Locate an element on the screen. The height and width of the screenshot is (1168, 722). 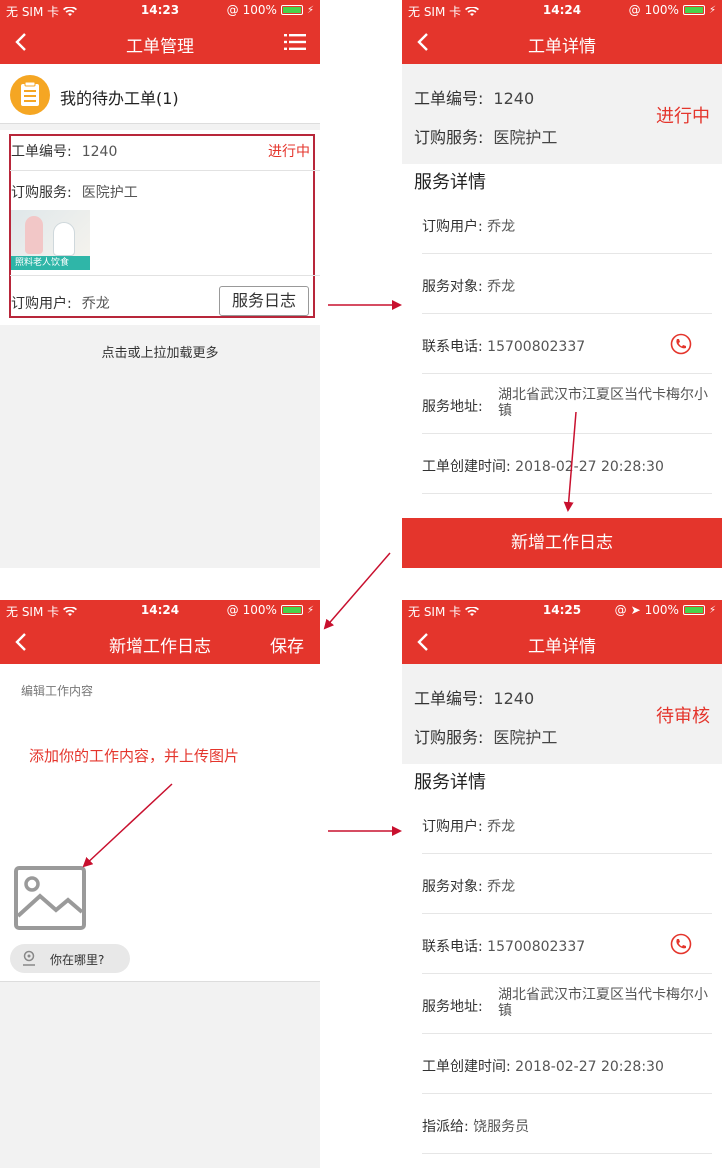
service-thumbnail: 照料老人饮食 is located at coordinates (50, 240).